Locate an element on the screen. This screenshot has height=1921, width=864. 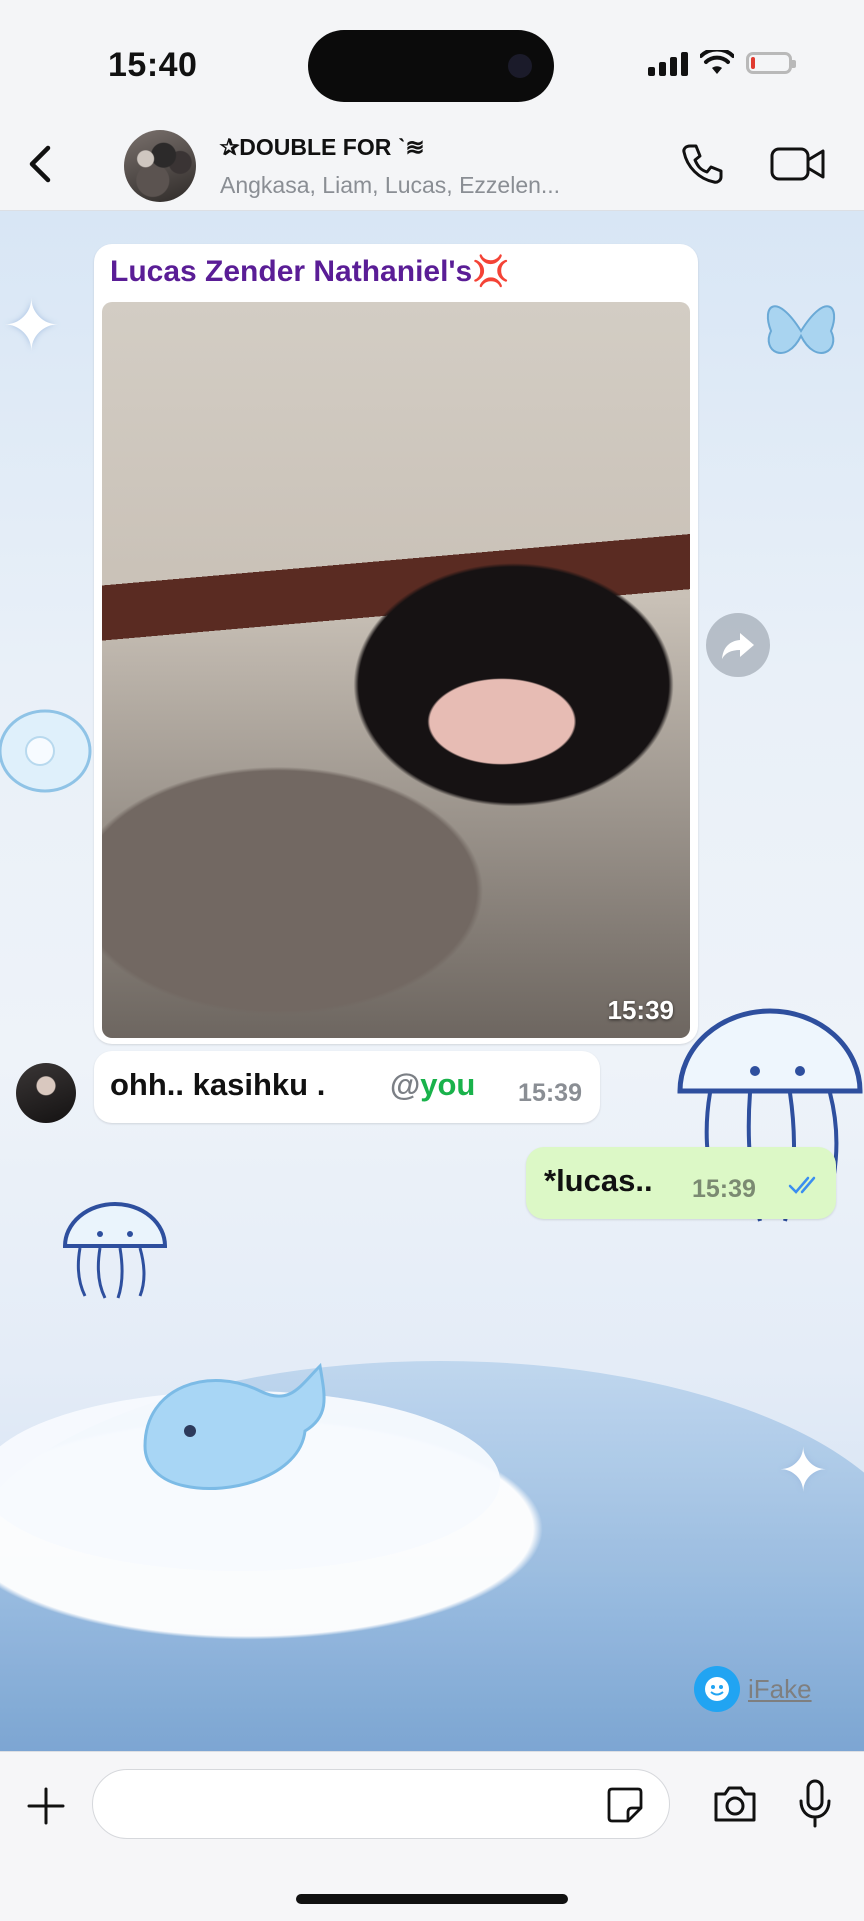
video-call-button is located at coordinates (798, 164).